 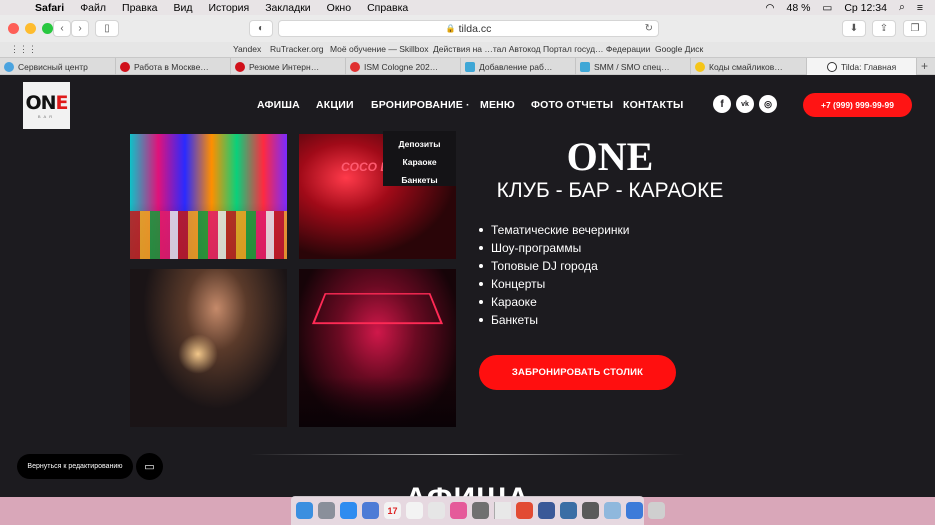 I want to click on tab-service-center: Сервисный центр, so click(x=58, y=66).